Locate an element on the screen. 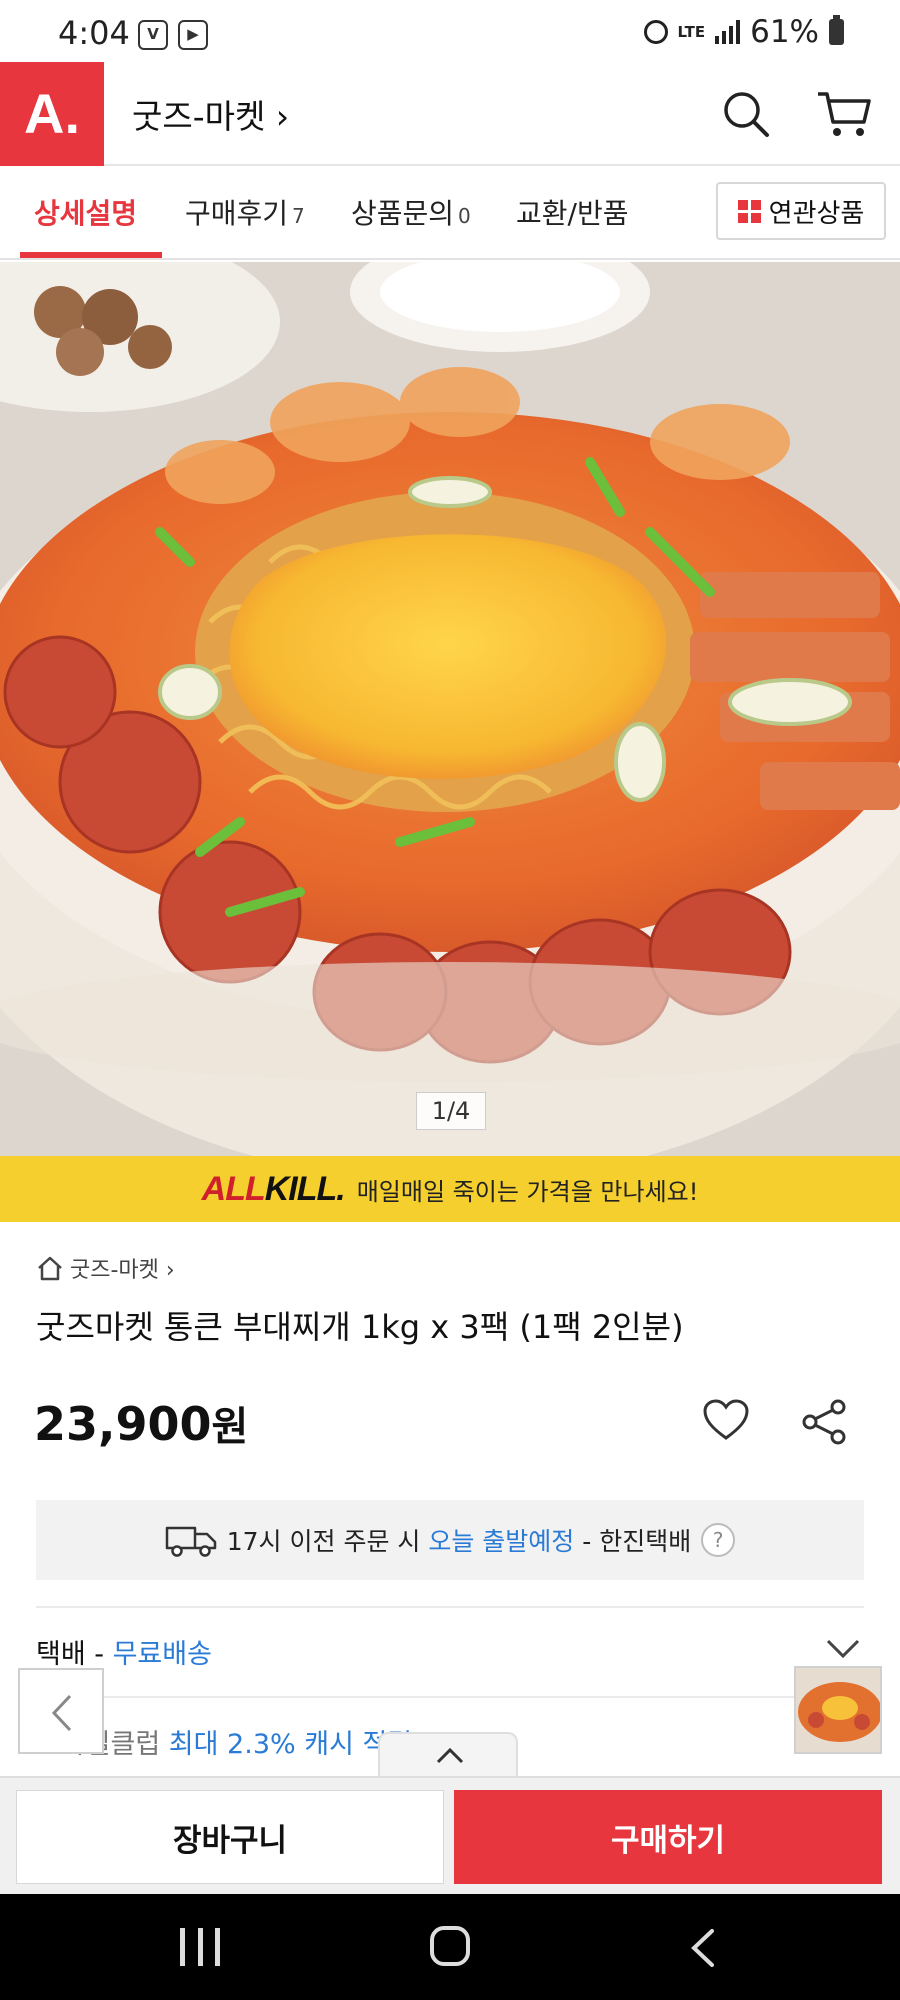  thumbnail-image is located at coordinates (838, 1710).